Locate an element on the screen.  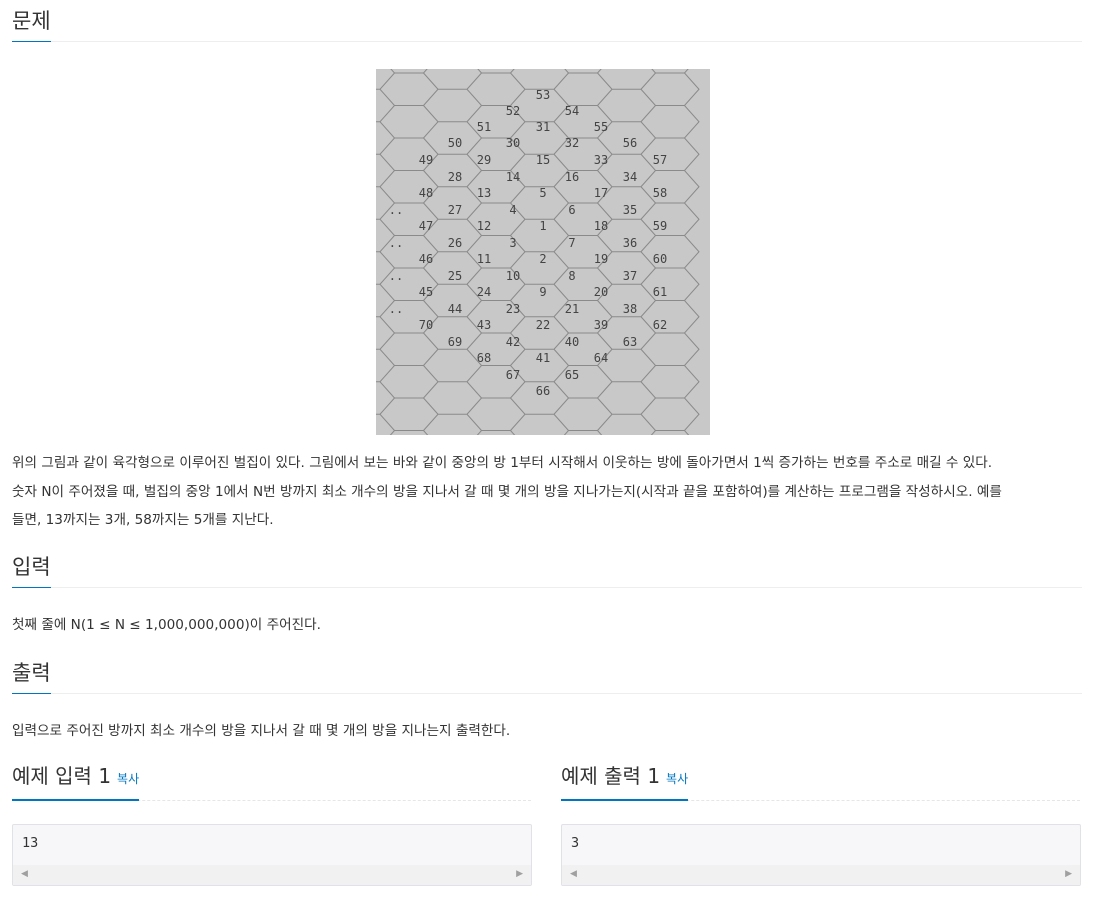
hex-cell-label: 67 is located at coordinates (513, 375).